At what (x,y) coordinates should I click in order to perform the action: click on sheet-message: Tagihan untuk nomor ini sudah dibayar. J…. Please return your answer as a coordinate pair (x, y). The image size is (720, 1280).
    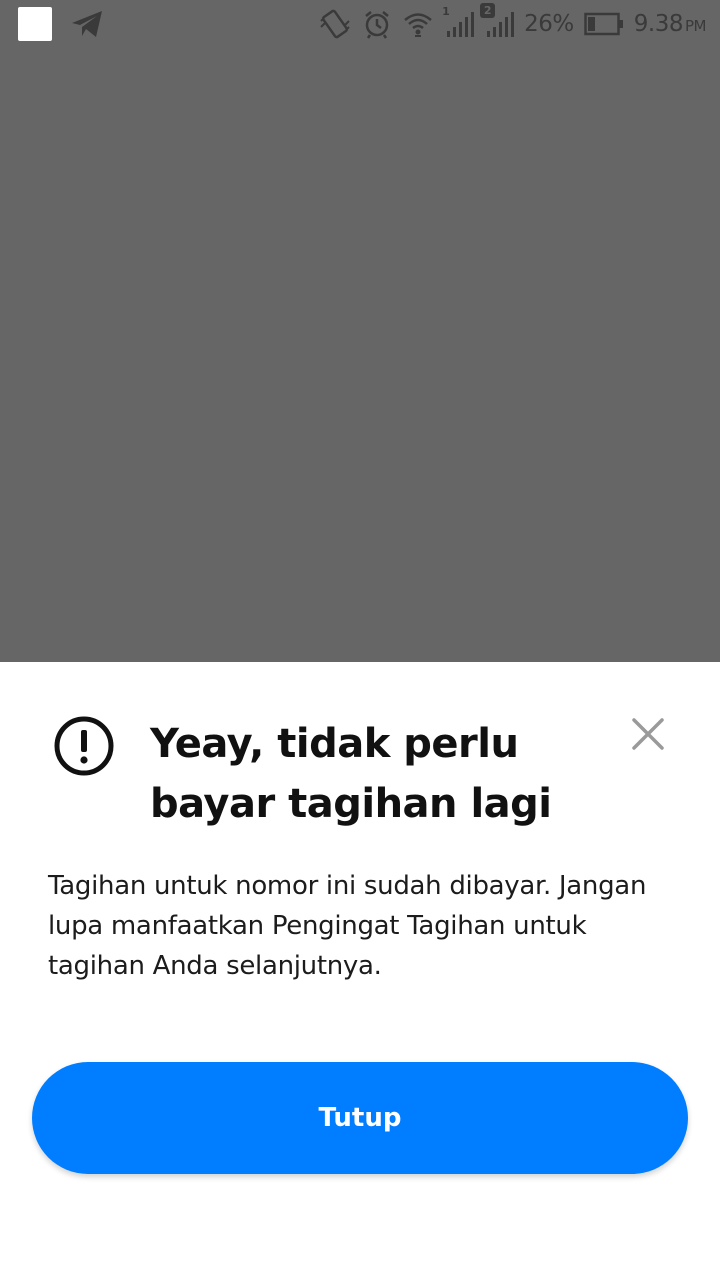
    Looking at the image, I should click on (347, 926).